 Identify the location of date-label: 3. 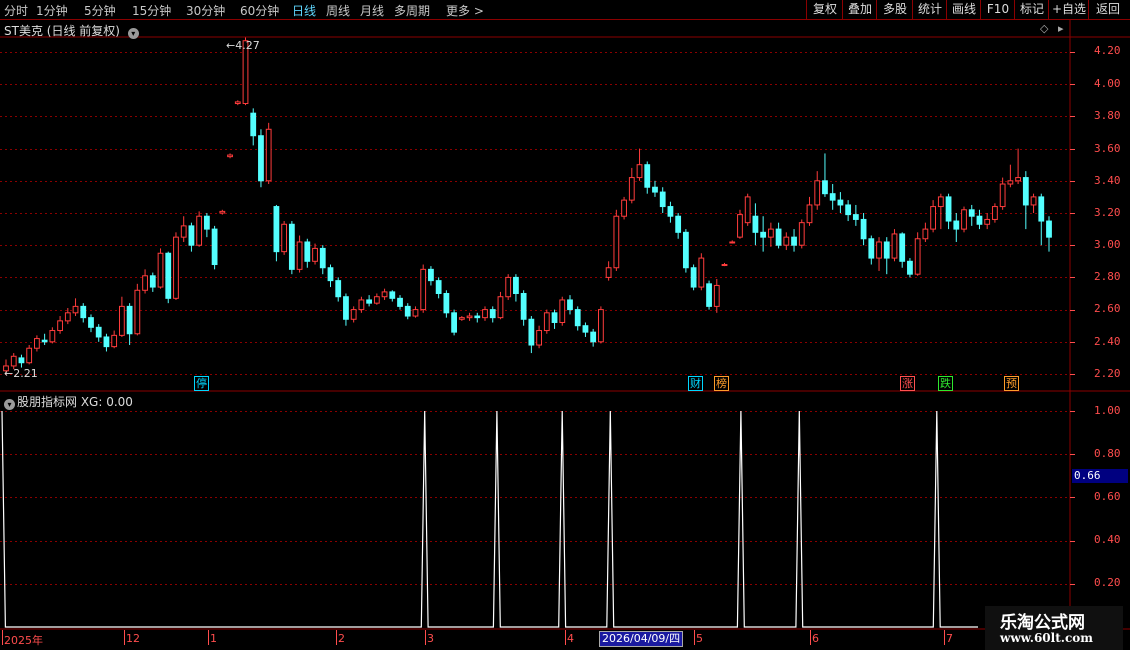
(430, 638).